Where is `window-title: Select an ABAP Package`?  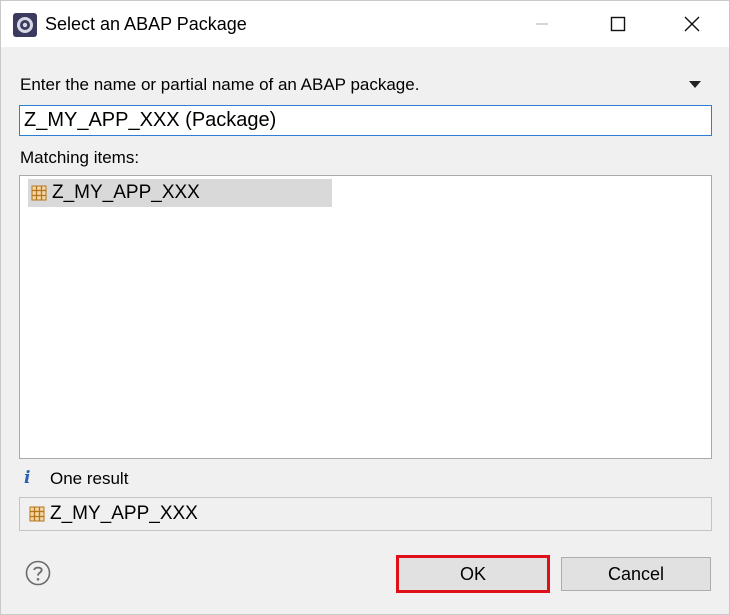
window-title: Select an ABAP Package is located at coordinates (146, 24).